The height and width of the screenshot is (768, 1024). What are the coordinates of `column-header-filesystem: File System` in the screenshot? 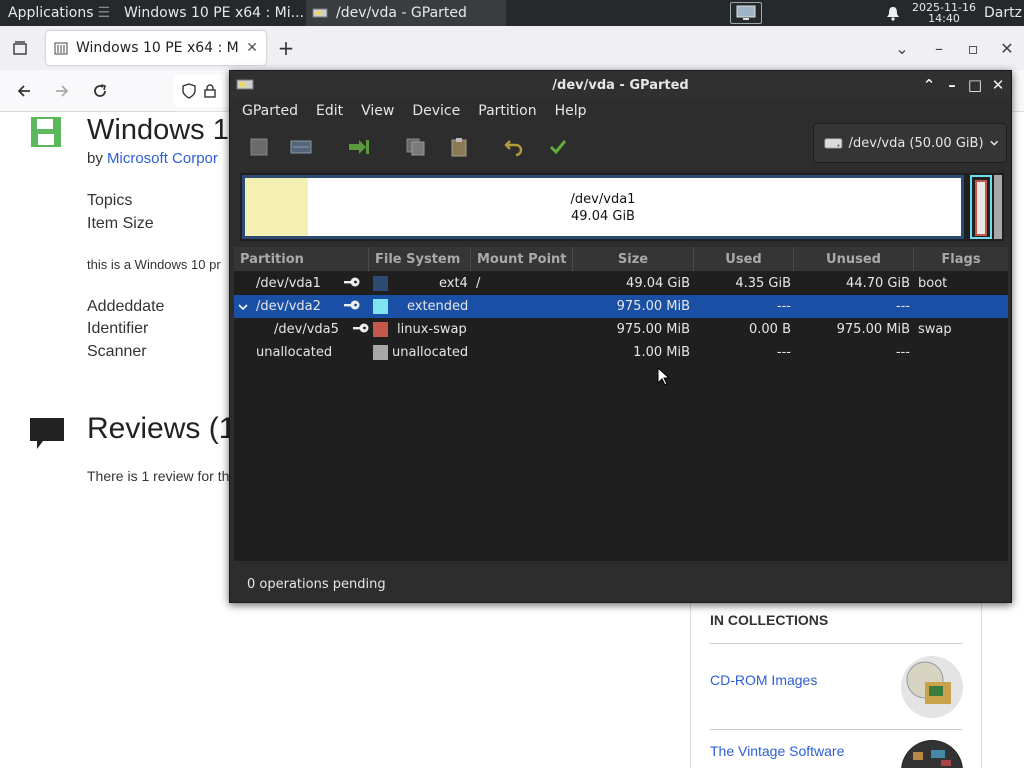 It's located at (420, 259).